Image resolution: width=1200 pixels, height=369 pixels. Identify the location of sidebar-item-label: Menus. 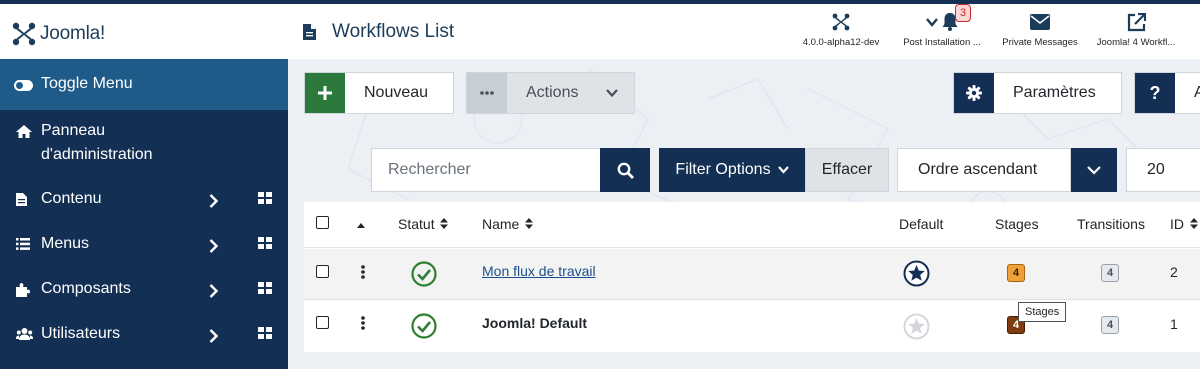
(65, 243).